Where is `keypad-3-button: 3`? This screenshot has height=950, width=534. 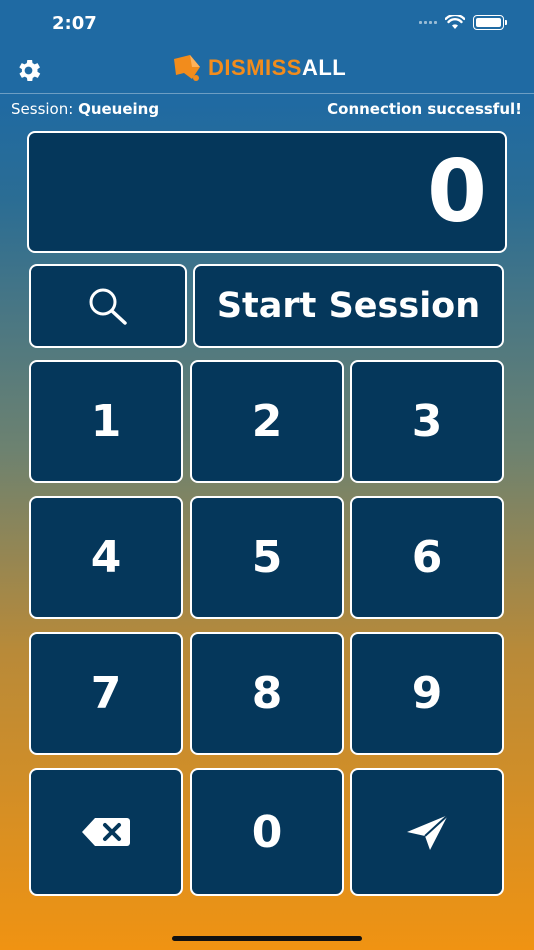
keypad-3-button: 3 is located at coordinates (427, 421).